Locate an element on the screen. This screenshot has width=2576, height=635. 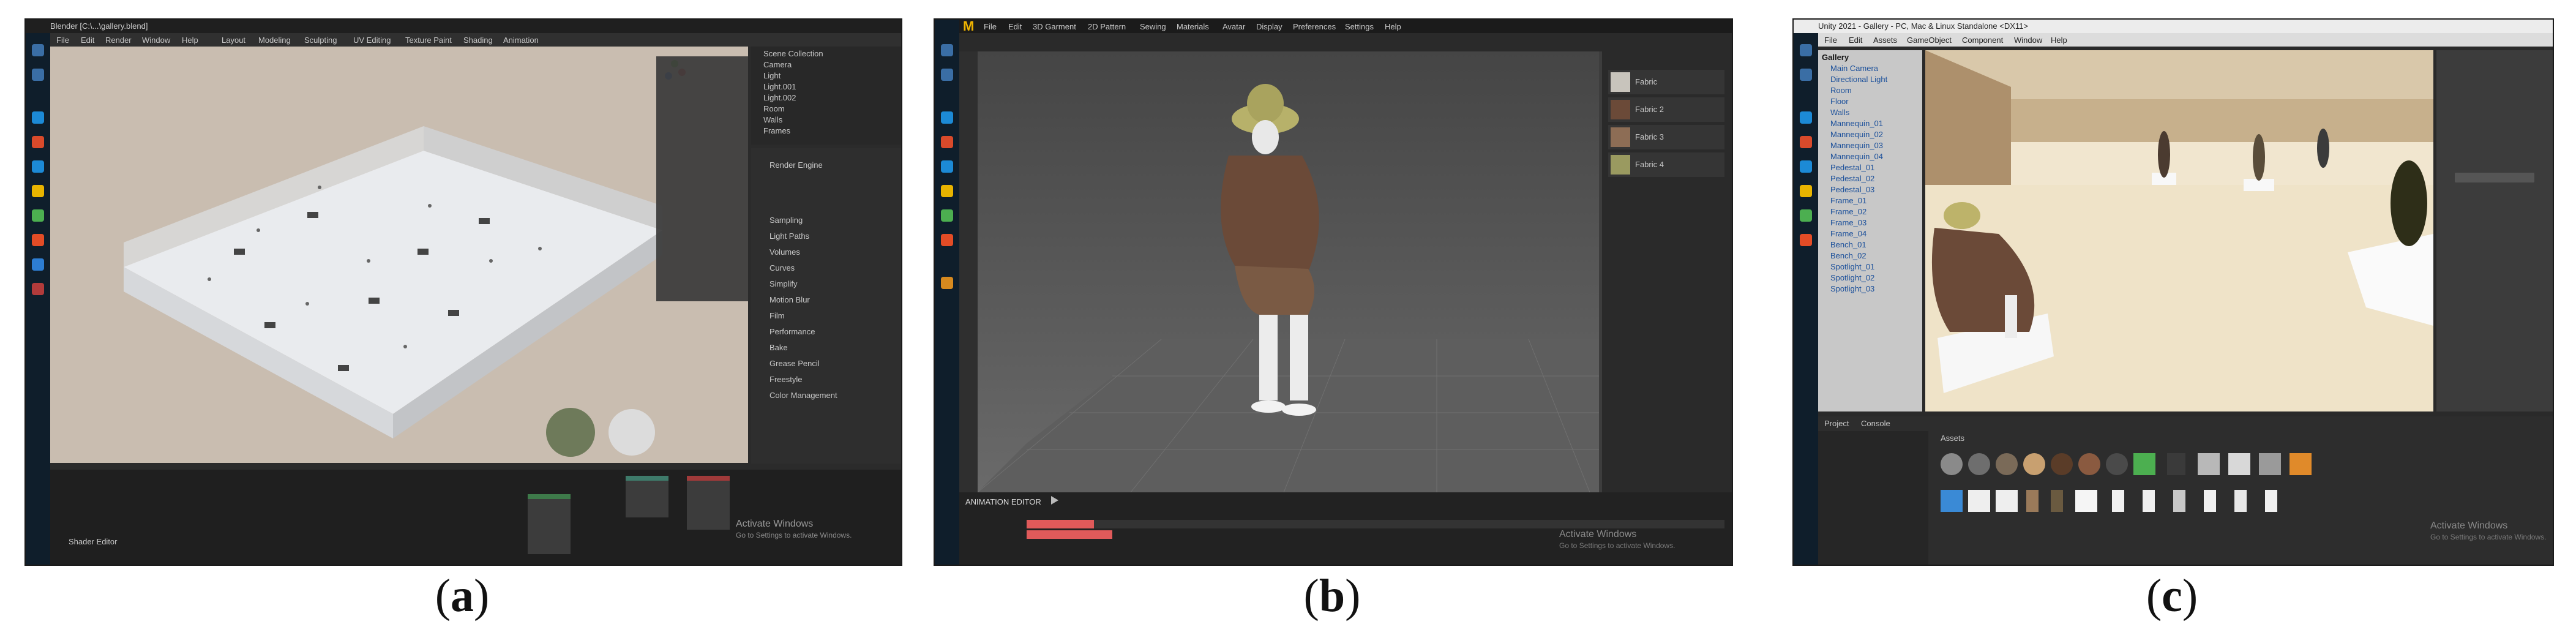
assets-breadcrumb: Assets is located at coordinates (1952, 439).